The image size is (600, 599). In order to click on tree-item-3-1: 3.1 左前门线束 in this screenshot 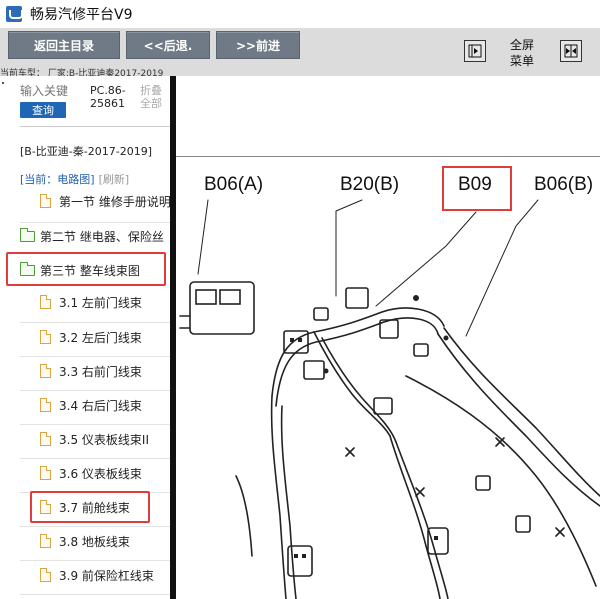, I will do `click(91, 302)`.